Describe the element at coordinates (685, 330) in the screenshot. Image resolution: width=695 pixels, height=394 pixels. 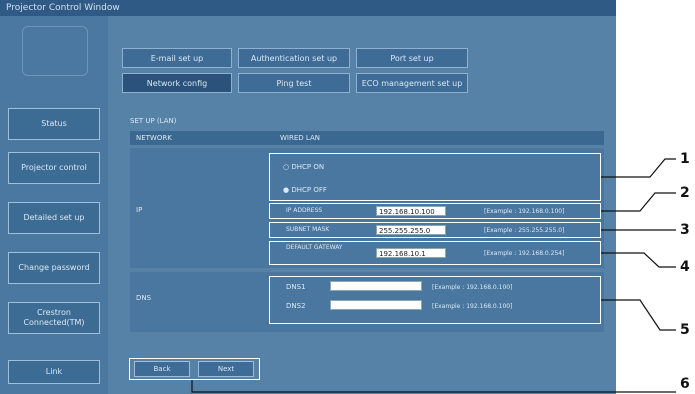
I see `callout-5: 5` at that location.